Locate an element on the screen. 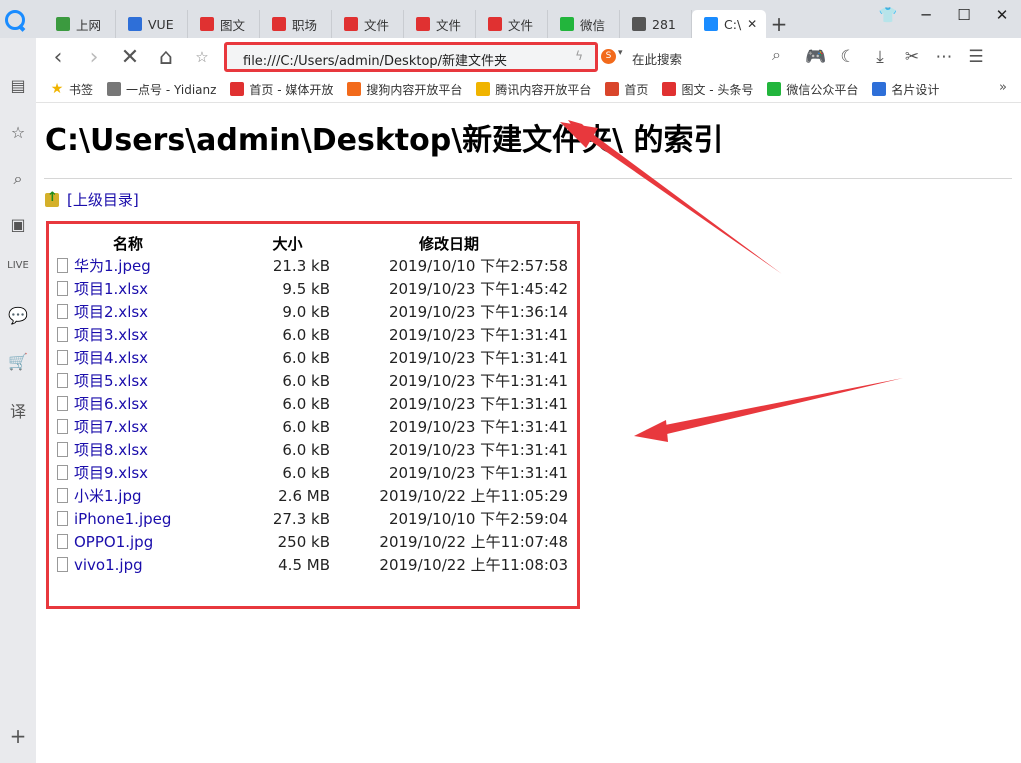 The width and height of the screenshot is (1021, 763). file-name-cell: 项目6.xlsx is located at coordinates (151, 403).